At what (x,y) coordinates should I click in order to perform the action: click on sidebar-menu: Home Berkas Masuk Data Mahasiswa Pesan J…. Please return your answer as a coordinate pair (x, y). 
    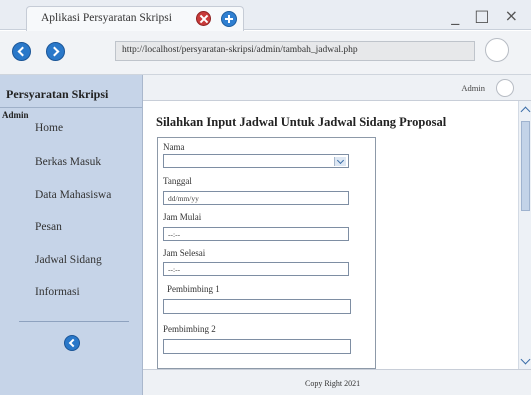
    Looking at the image, I should click on (71, 217).